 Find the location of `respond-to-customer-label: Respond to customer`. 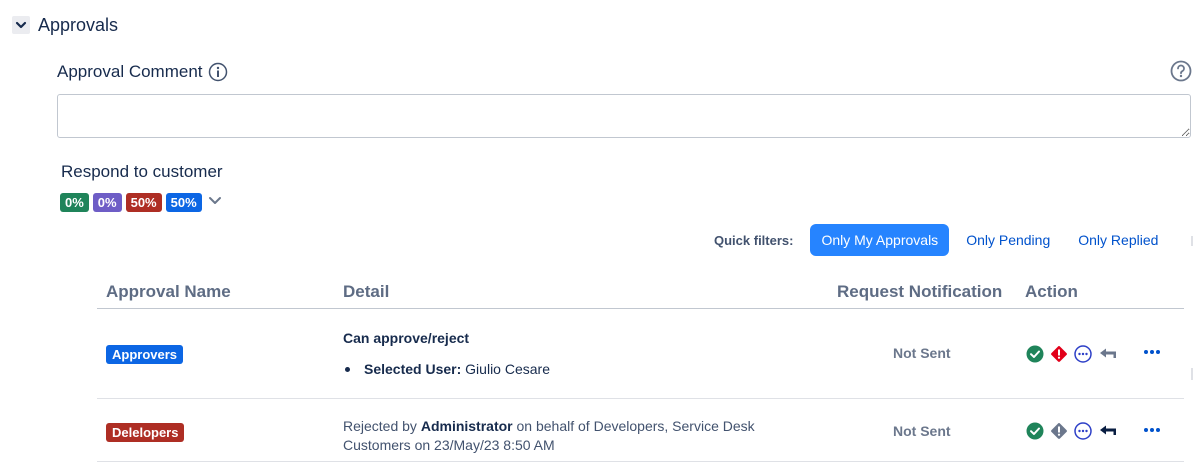

respond-to-customer-label: Respond to customer is located at coordinates (142, 171).